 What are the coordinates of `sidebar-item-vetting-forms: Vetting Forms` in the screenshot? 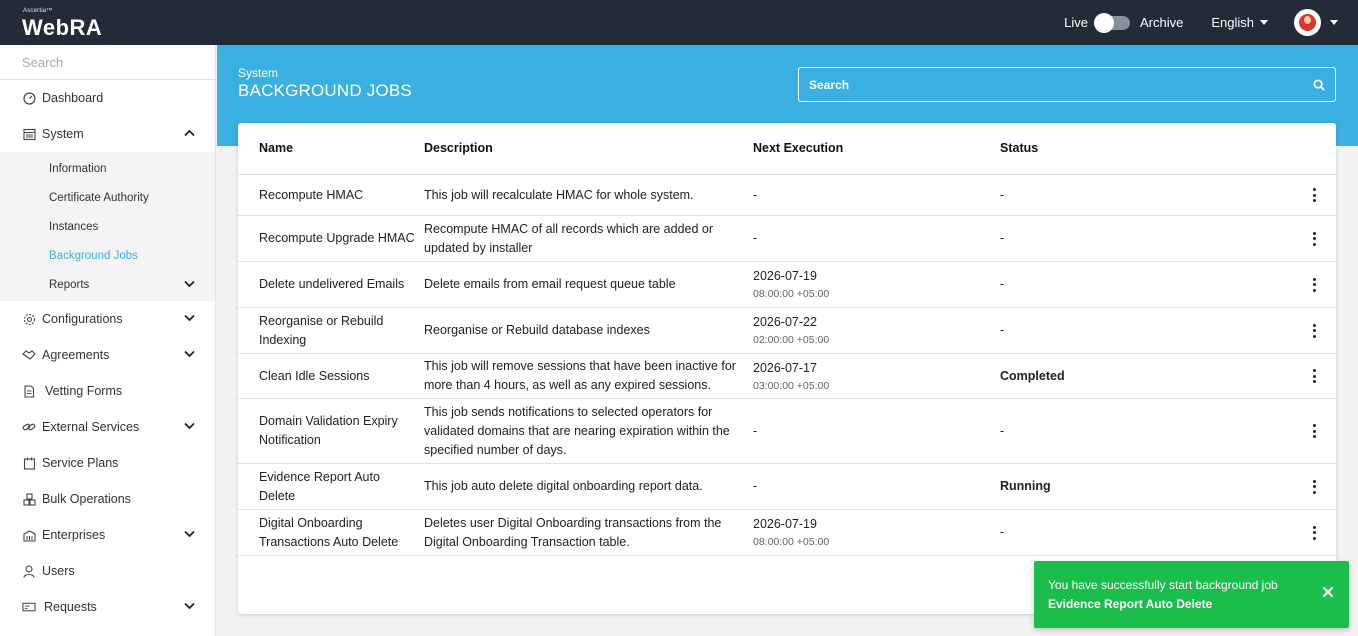 It's located at (107, 391).